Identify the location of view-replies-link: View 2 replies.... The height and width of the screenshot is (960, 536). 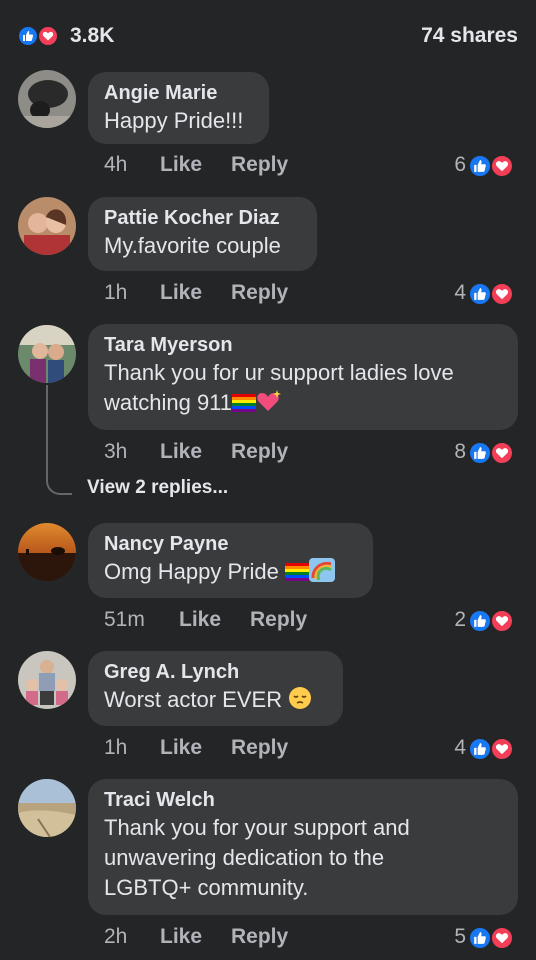
(157, 488).